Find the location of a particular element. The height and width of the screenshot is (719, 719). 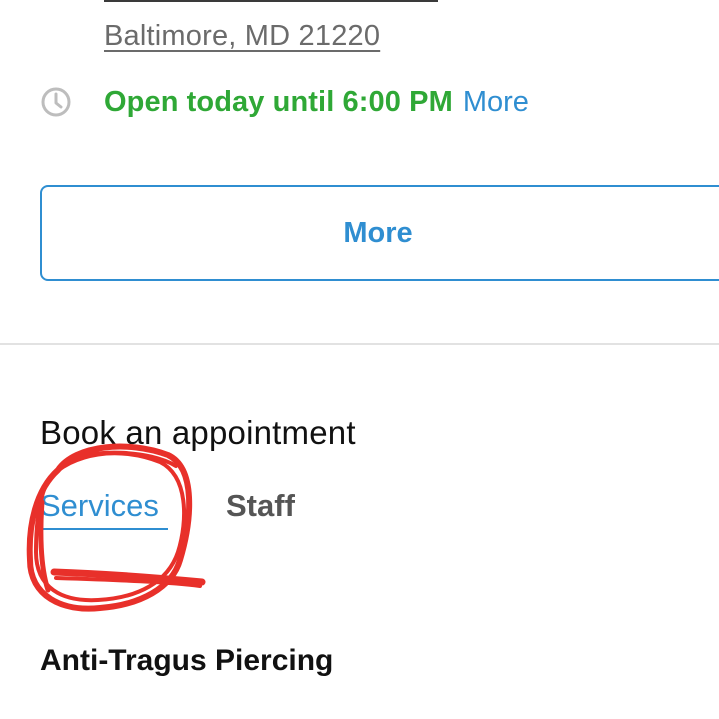

more-button-label: More is located at coordinates (378, 232).